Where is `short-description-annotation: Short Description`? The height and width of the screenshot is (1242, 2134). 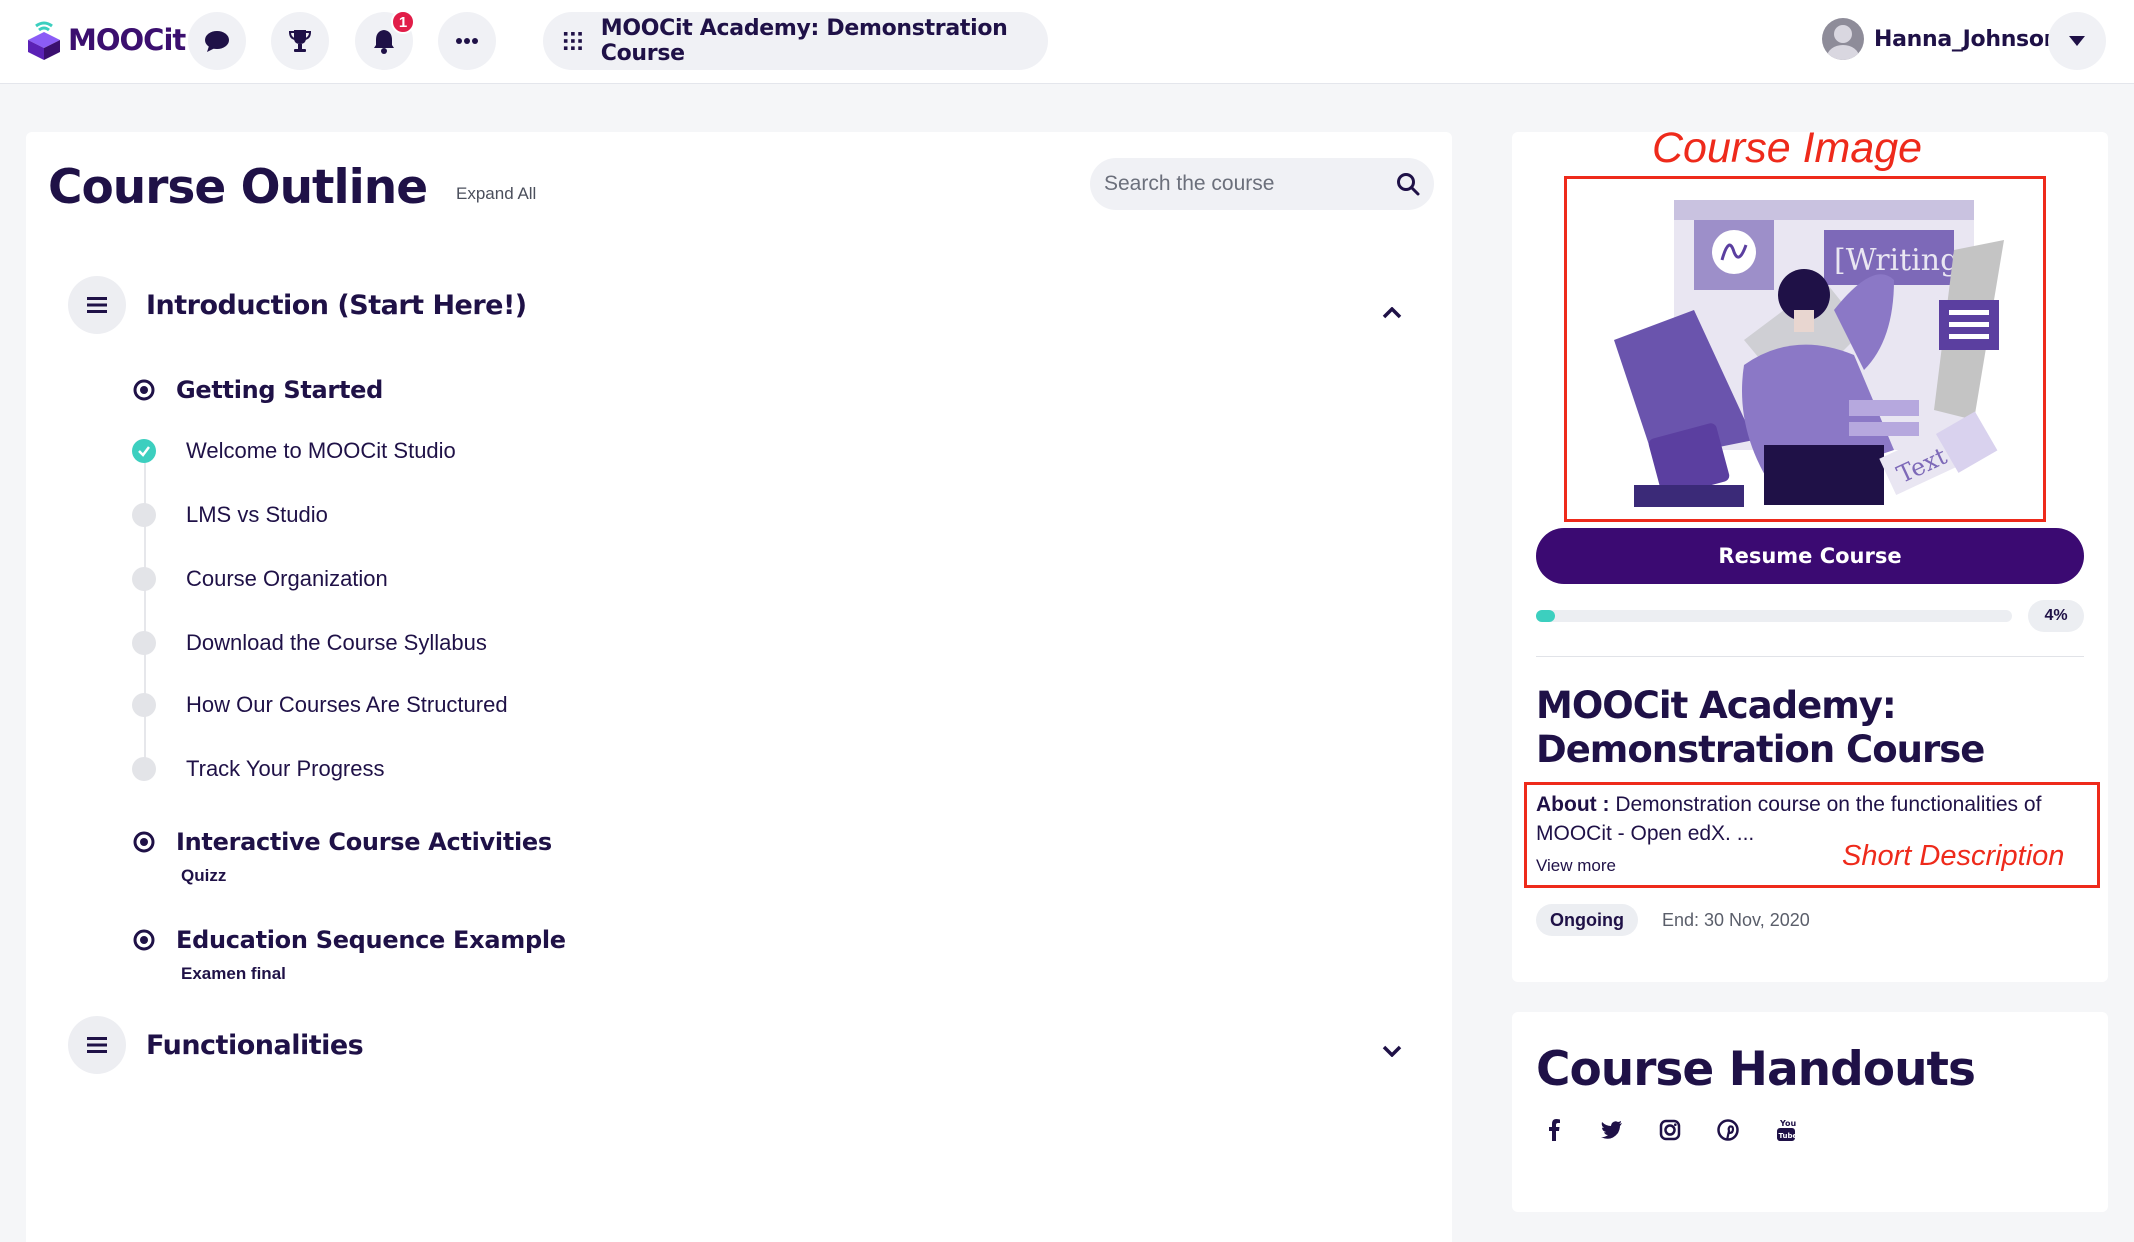
short-description-annotation: Short Description is located at coordinates (1953, 856).